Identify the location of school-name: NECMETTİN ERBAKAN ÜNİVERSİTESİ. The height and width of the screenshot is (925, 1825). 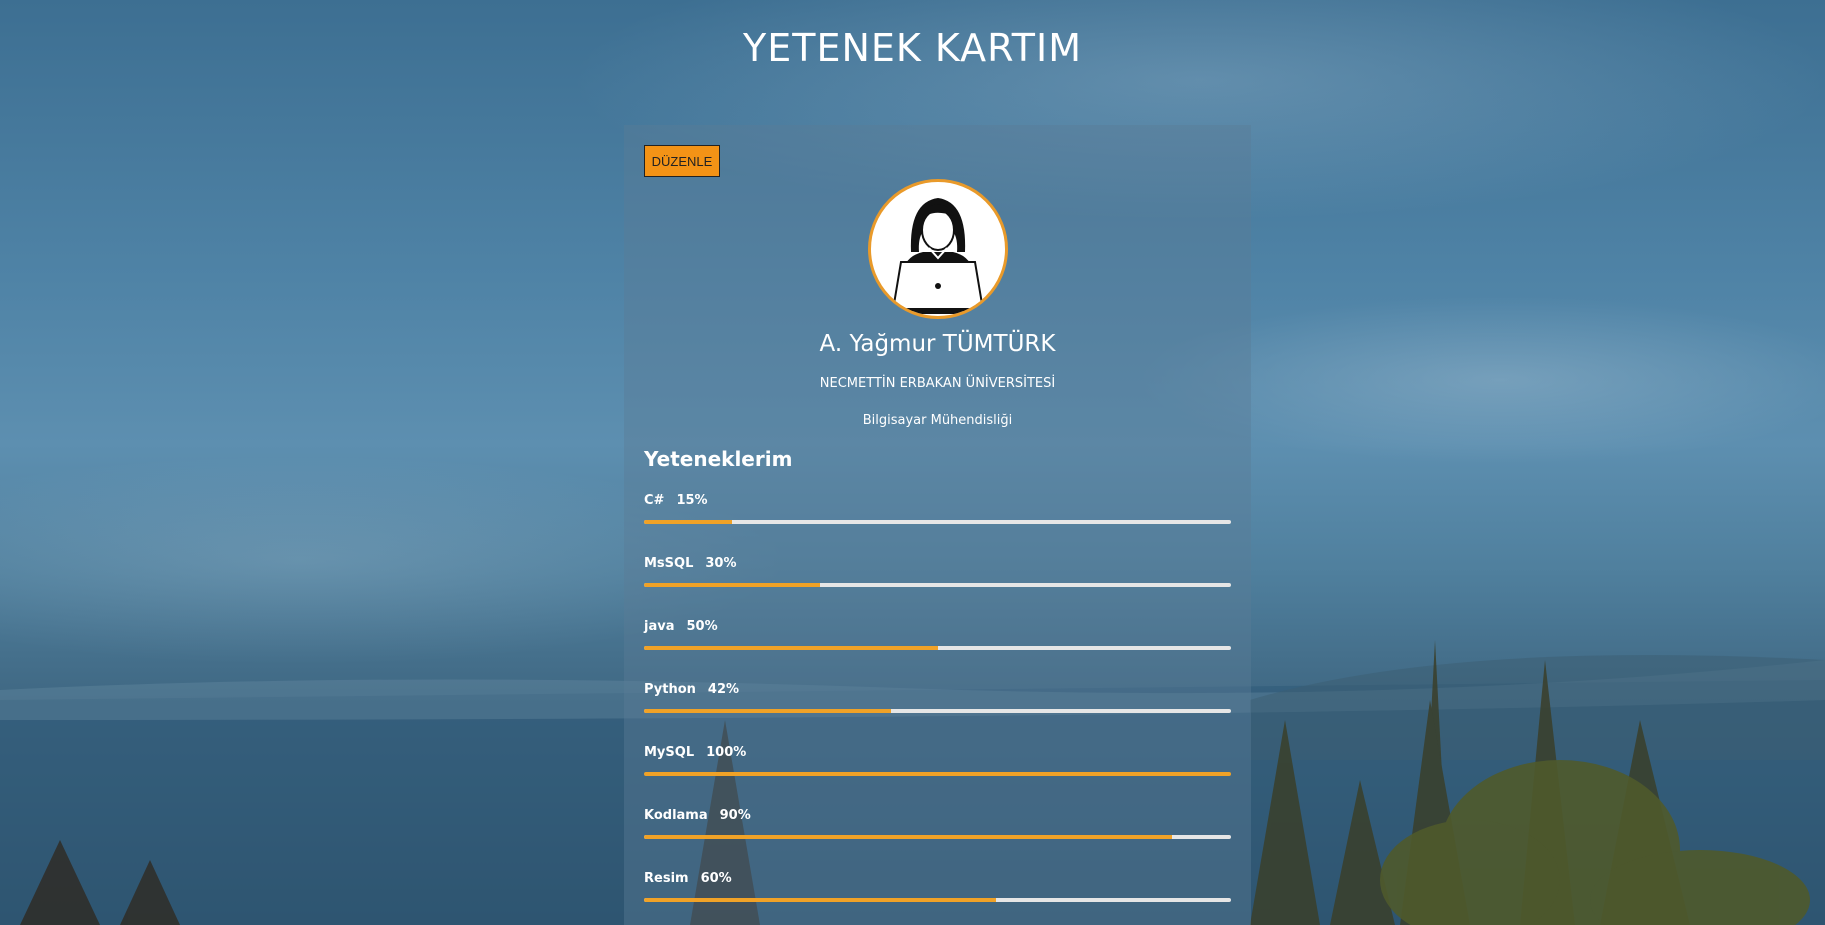
(937, 383).